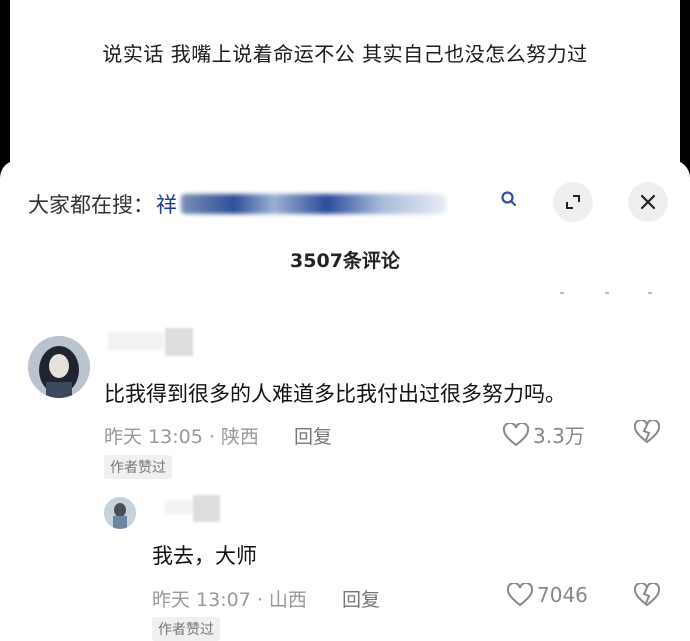 This screenshot has height=641, width=690. I want to click on close-button, so click(648, 202).